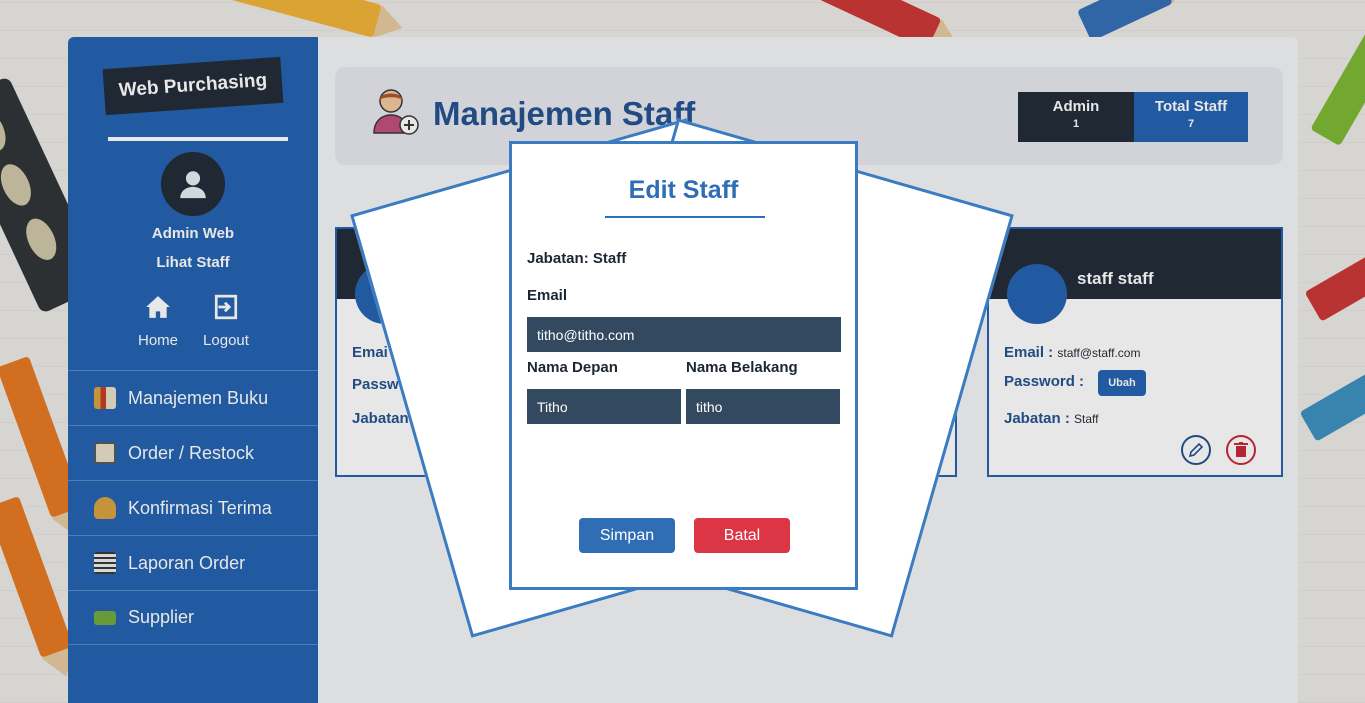  I want to click on save-button: Simpan, so click(627, 535).